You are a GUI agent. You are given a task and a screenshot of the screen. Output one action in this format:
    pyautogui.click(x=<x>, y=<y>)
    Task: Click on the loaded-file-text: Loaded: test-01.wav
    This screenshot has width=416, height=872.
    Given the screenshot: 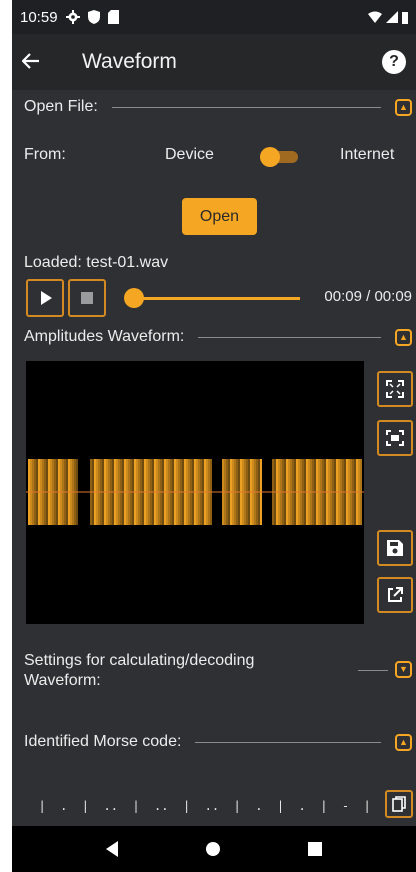 What is the action you would take?
    pyautogui.click(x=96, y=262)
    